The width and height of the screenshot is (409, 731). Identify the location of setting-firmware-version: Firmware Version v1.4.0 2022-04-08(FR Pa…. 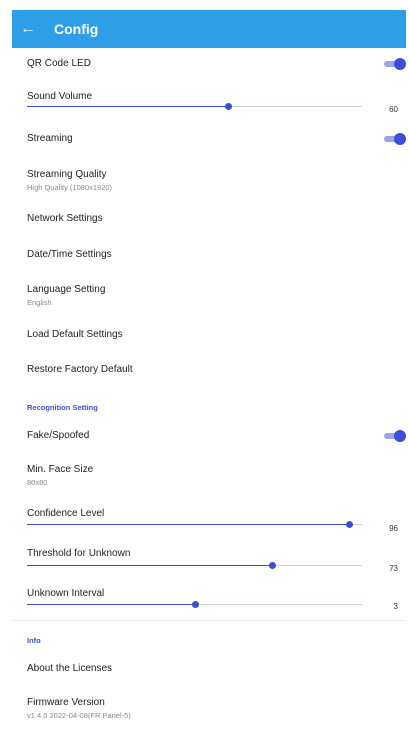
(218, 708).